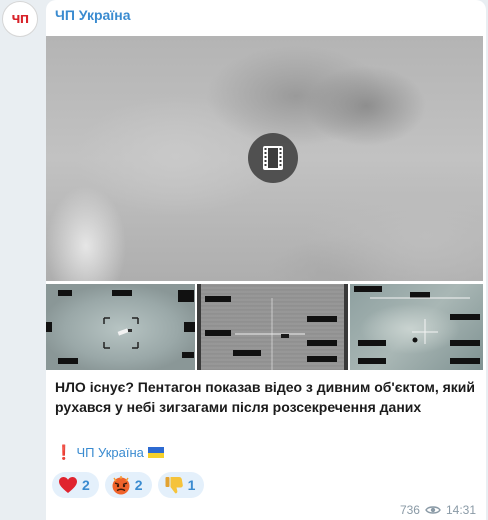 The image size is (488, 520). I want to click on signature-link: ❗ ЧП Україна, so click(109, 452).